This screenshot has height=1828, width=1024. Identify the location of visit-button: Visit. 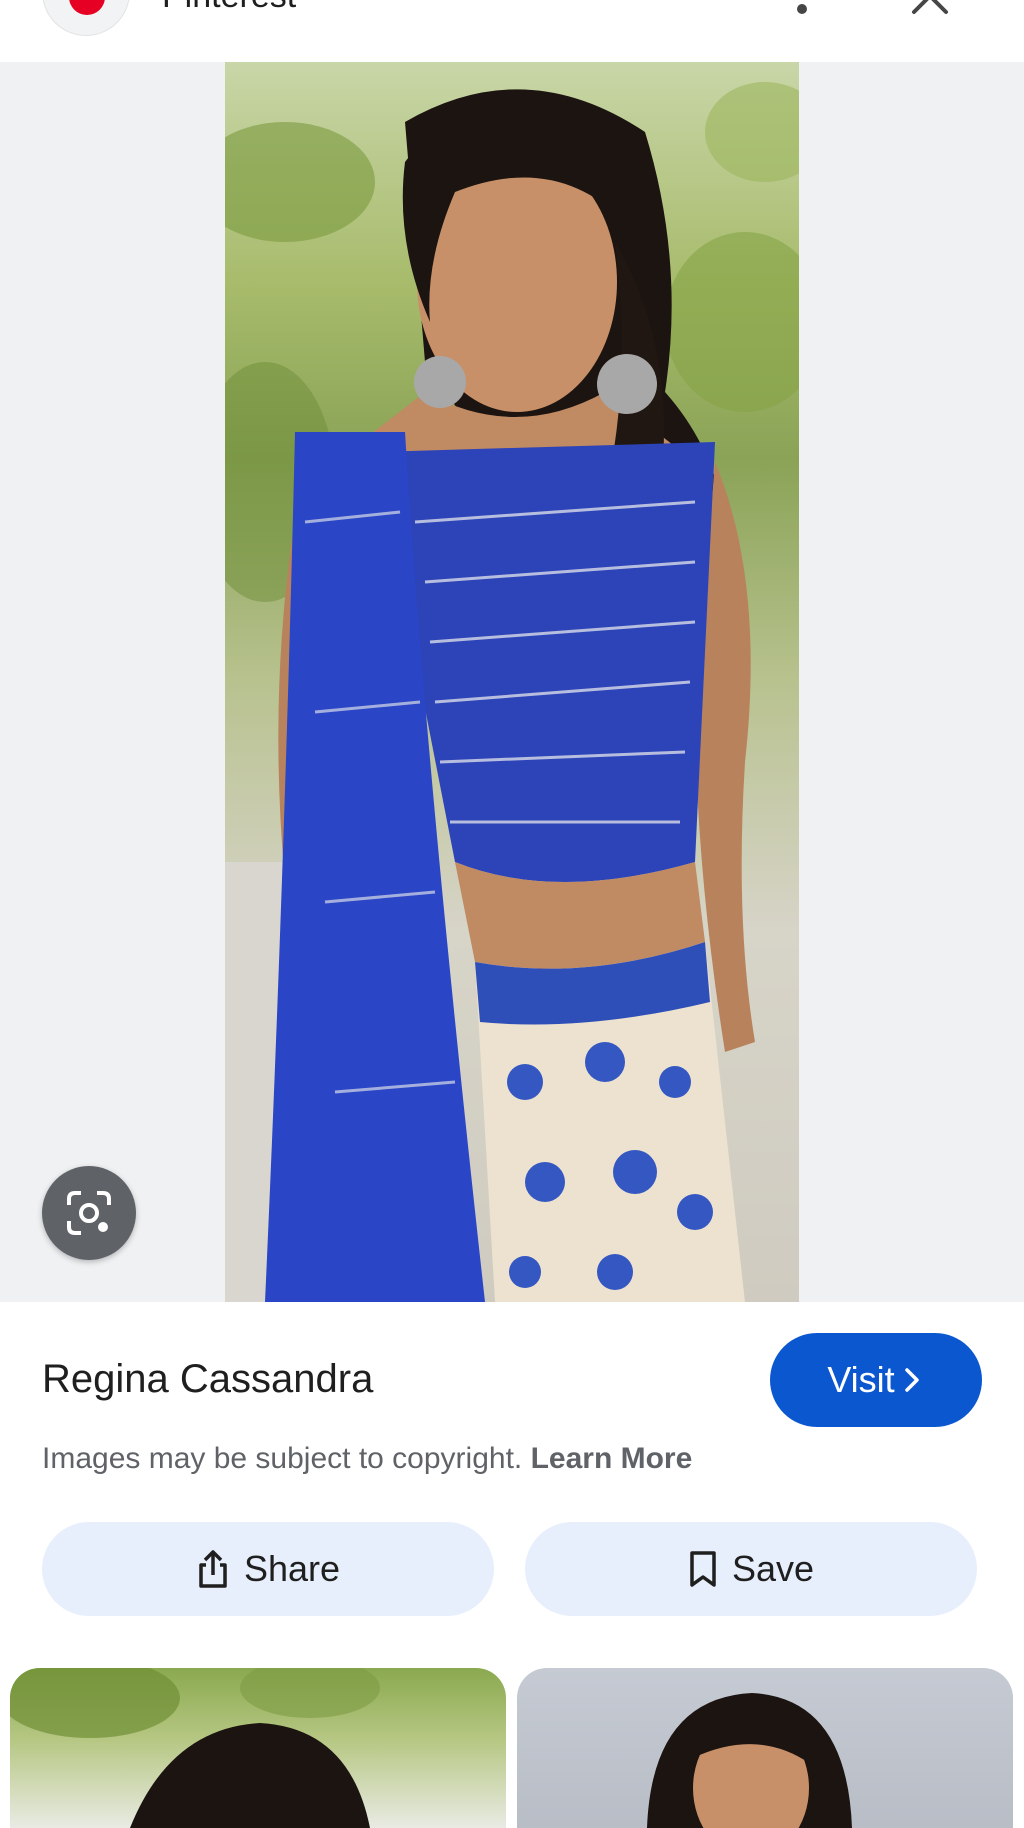
(876, 1380).